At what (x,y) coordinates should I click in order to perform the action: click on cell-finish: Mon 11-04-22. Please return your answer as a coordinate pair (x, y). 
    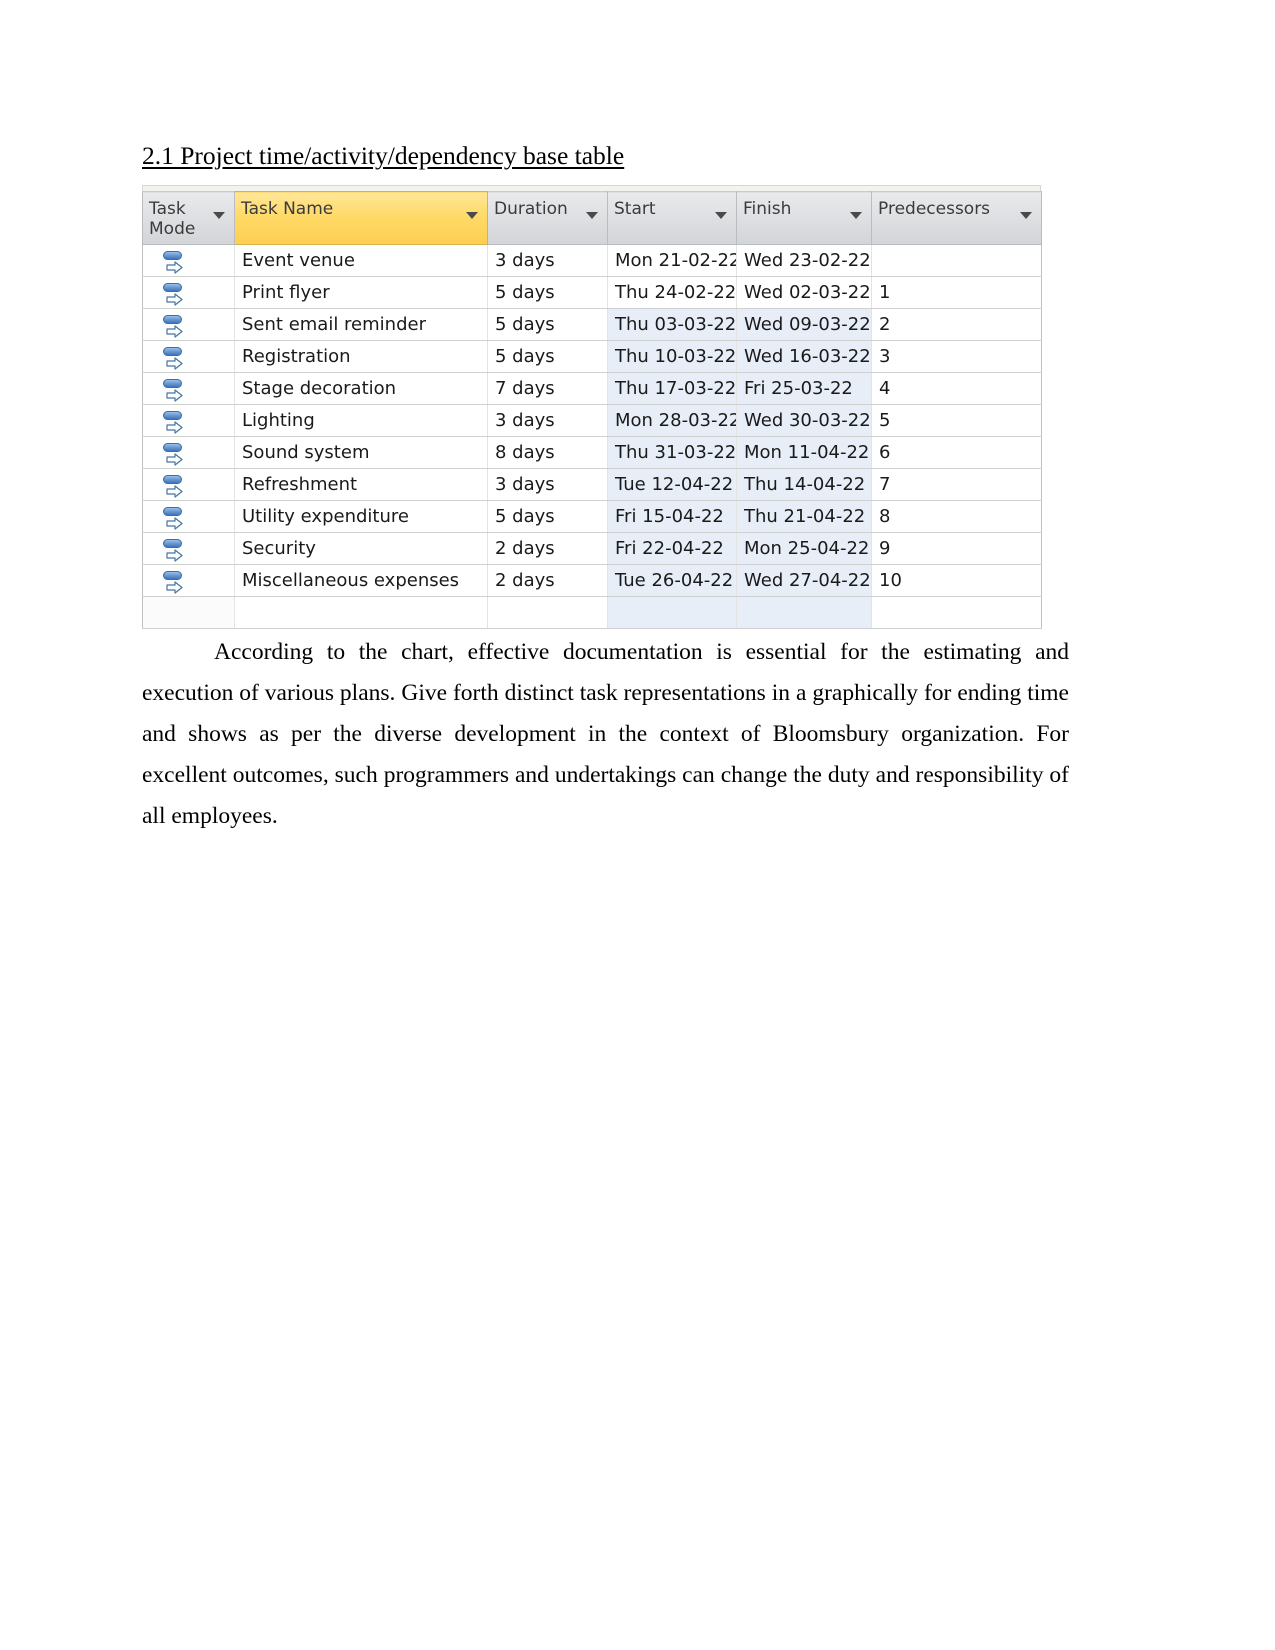
    Looking at the image, I should click on (804, 452).